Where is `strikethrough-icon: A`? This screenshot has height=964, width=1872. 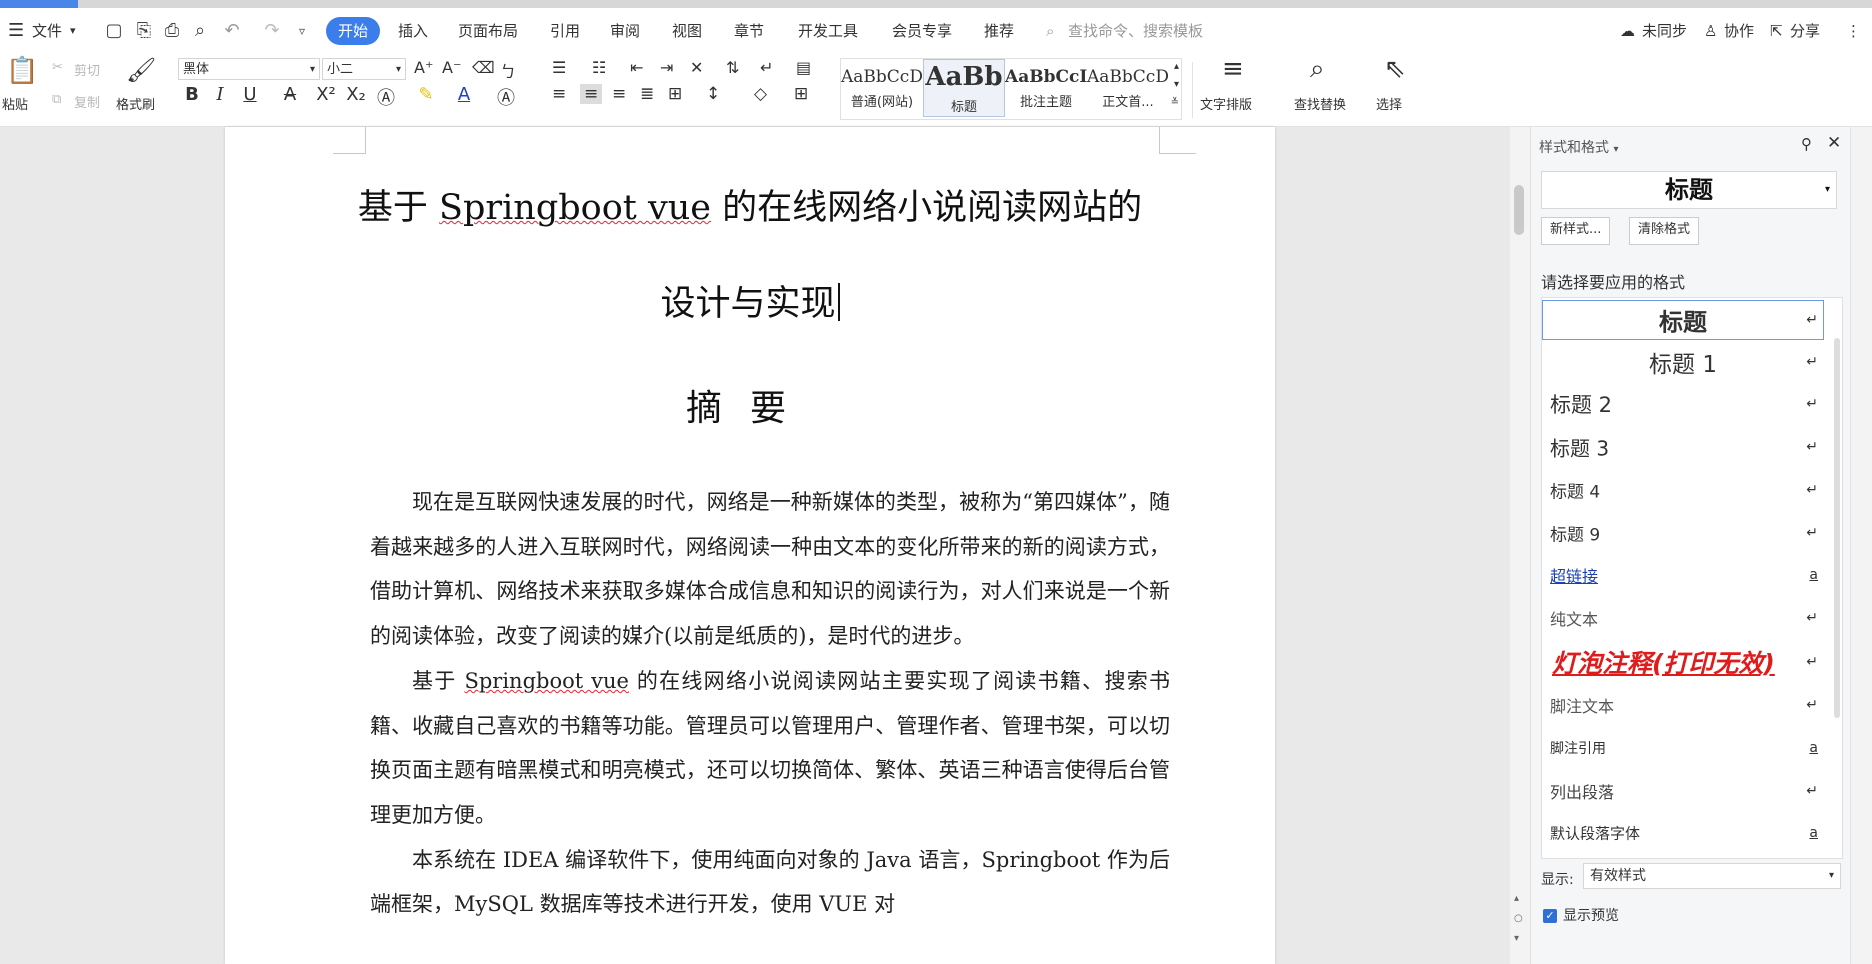
strikethrough-icon: A is located at coordinates (290, 94).